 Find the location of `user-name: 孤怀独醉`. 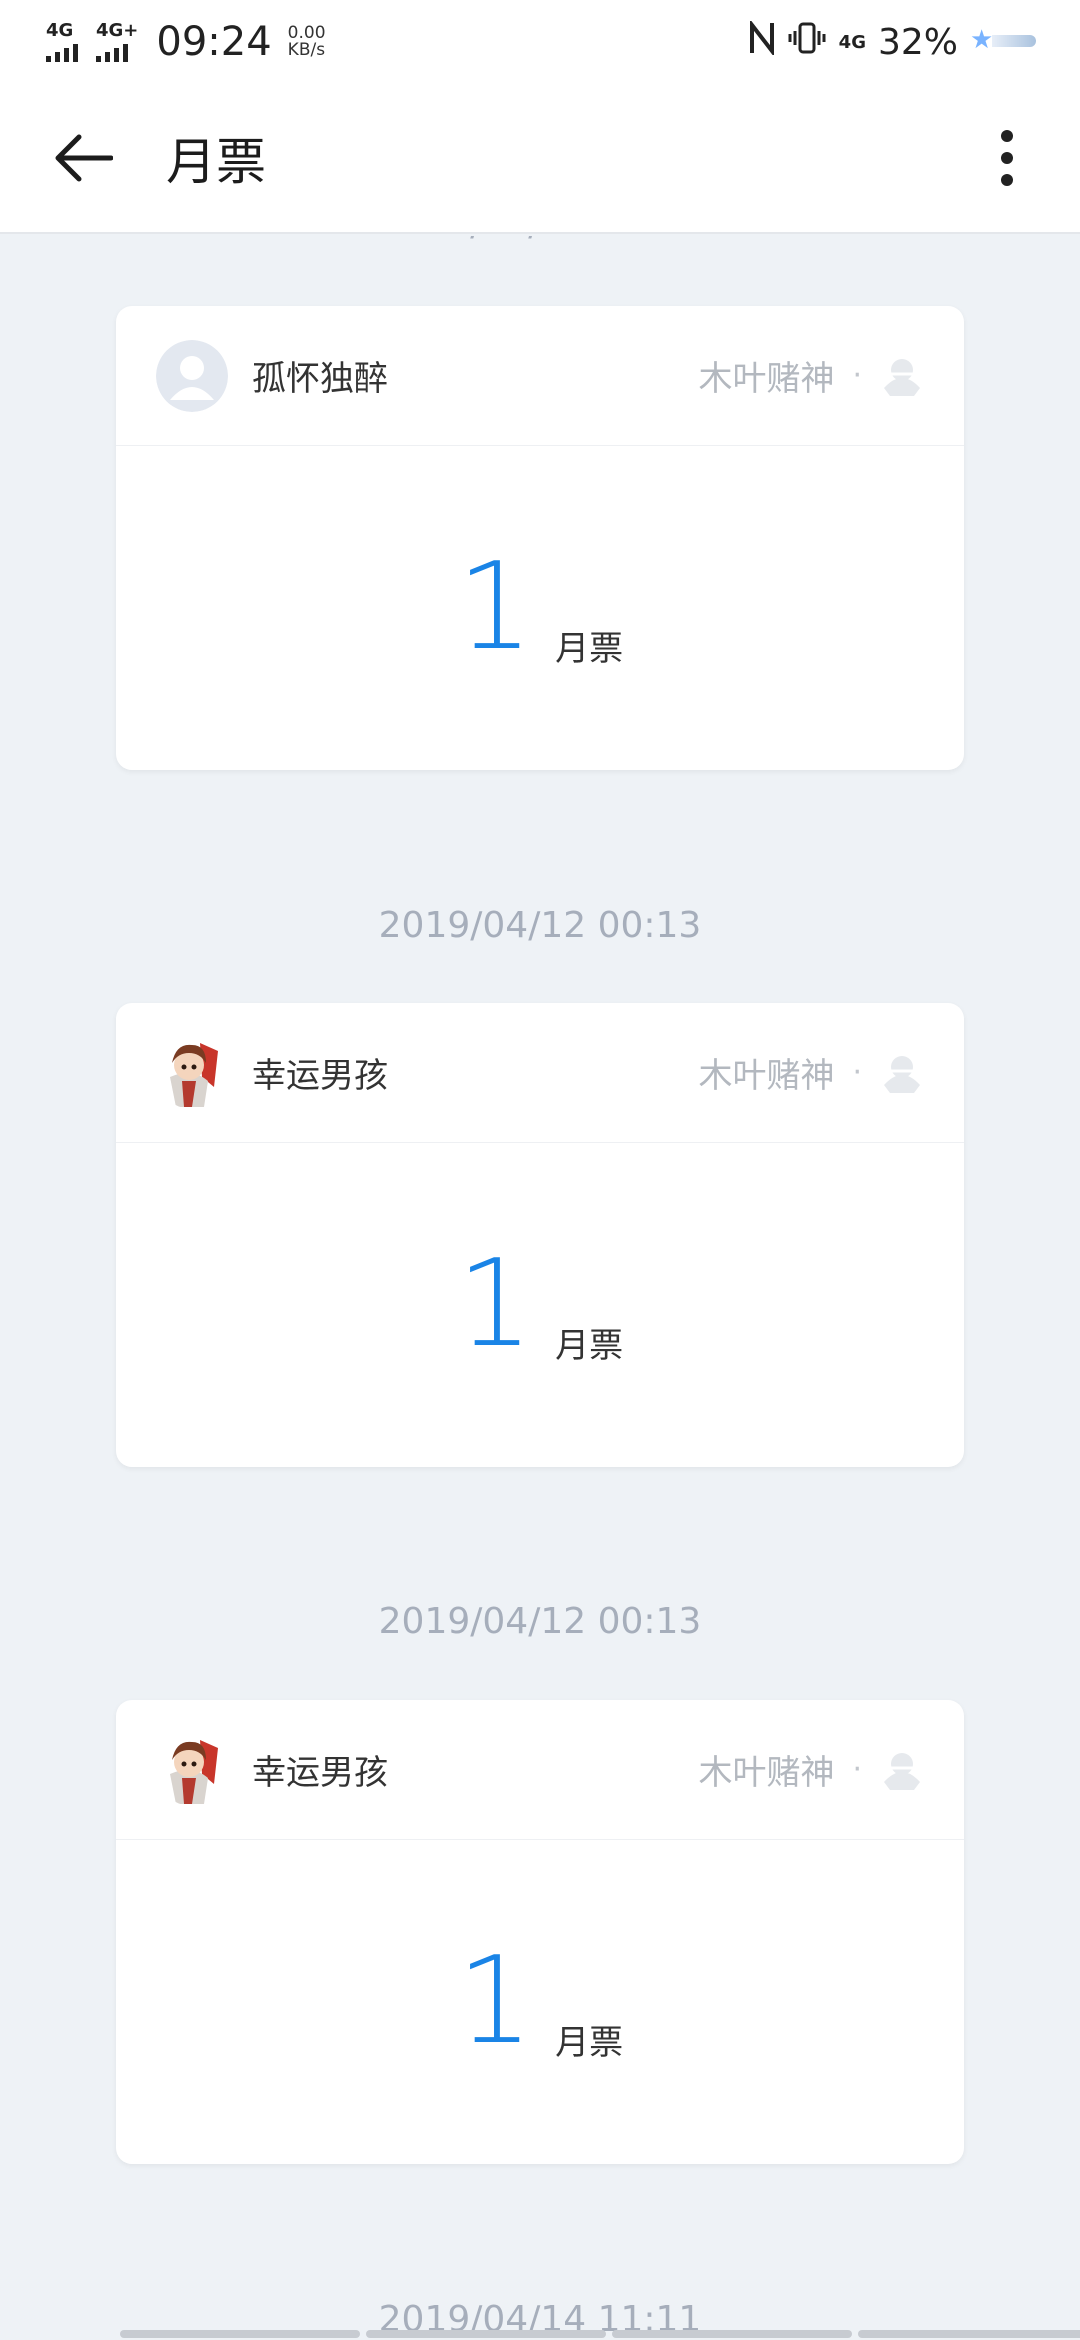

user-name: 孤怀独醉 is located at coordinates (320, 375).